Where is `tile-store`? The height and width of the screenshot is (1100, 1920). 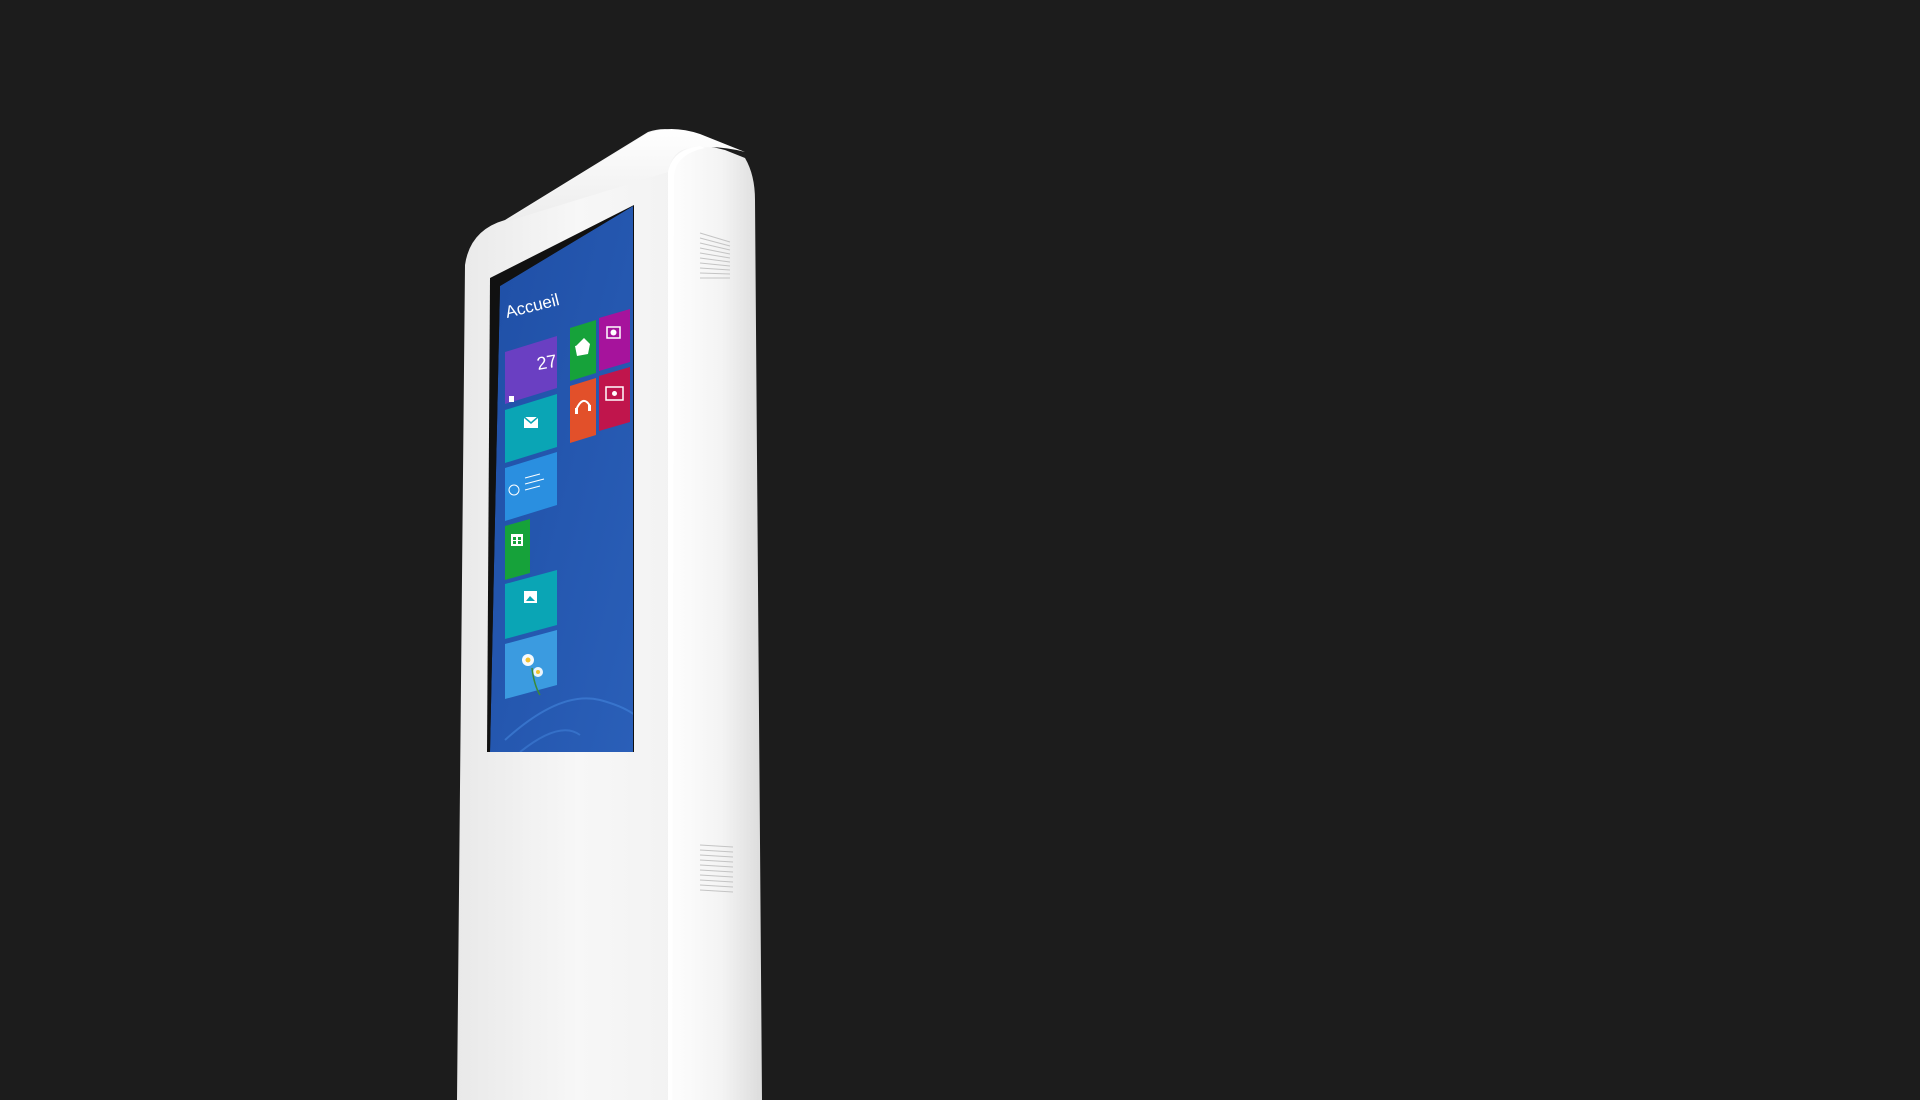 tile-store is located at coordinates (517, 549).